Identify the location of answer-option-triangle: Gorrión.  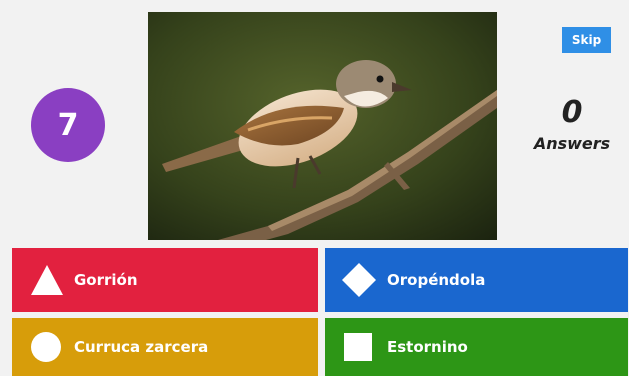
(165, 280).